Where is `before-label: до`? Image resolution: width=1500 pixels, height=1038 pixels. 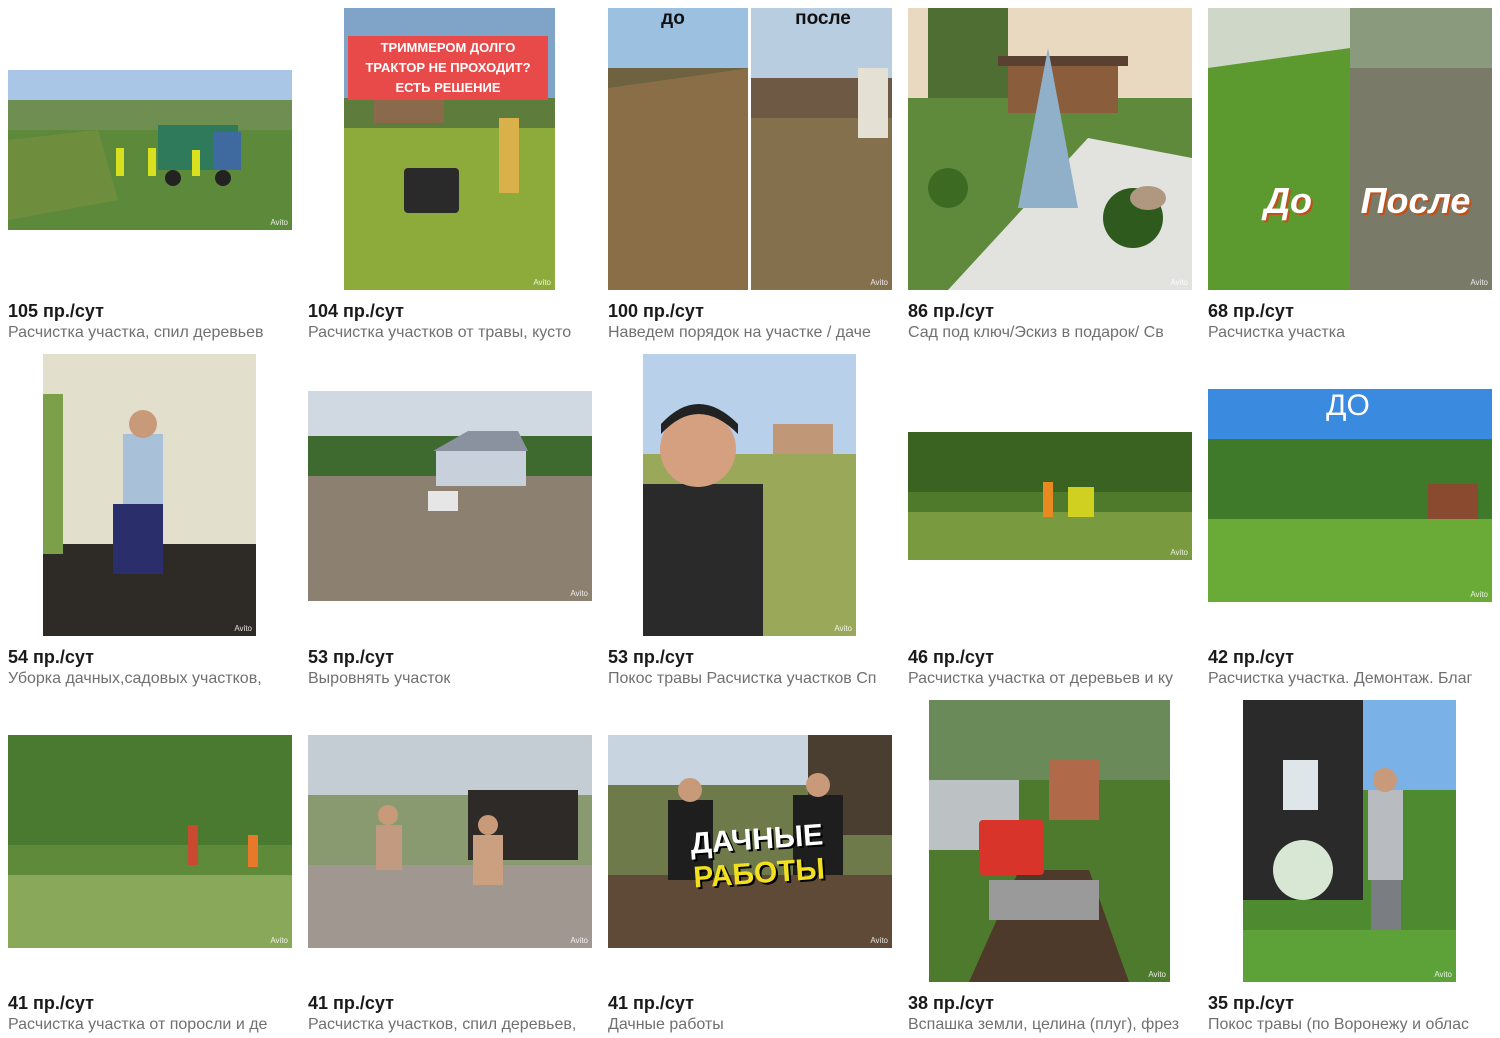 before-label: до is located at coordinates (673, 18).